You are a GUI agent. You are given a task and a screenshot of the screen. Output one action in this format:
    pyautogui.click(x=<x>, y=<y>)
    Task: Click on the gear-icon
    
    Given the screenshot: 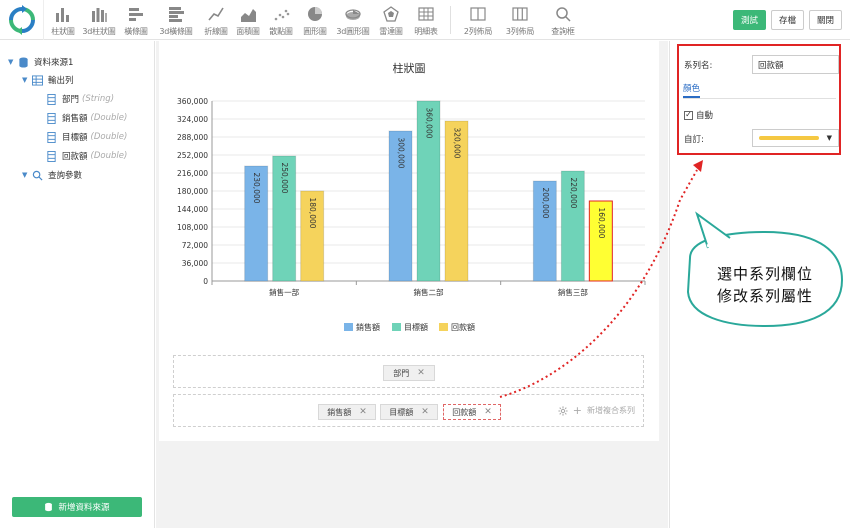 What is the action you would take?
    pyautogui.click(x=563, y=410)
    